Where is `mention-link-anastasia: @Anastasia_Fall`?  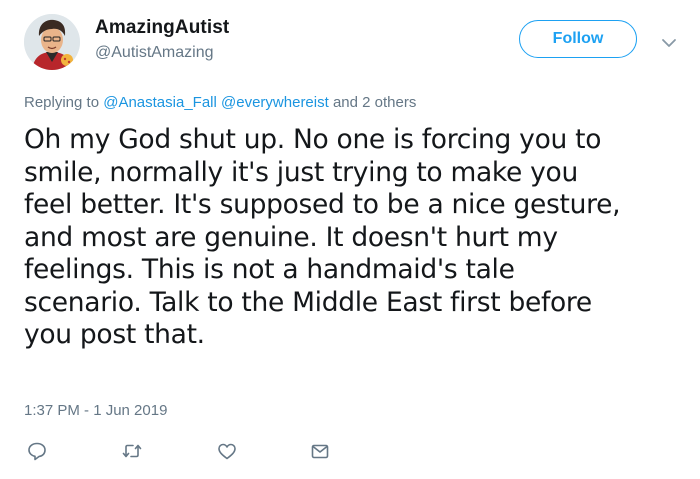
mention-link-anastasia: @Anastasia_Fall is located at coordinates (160, 102).